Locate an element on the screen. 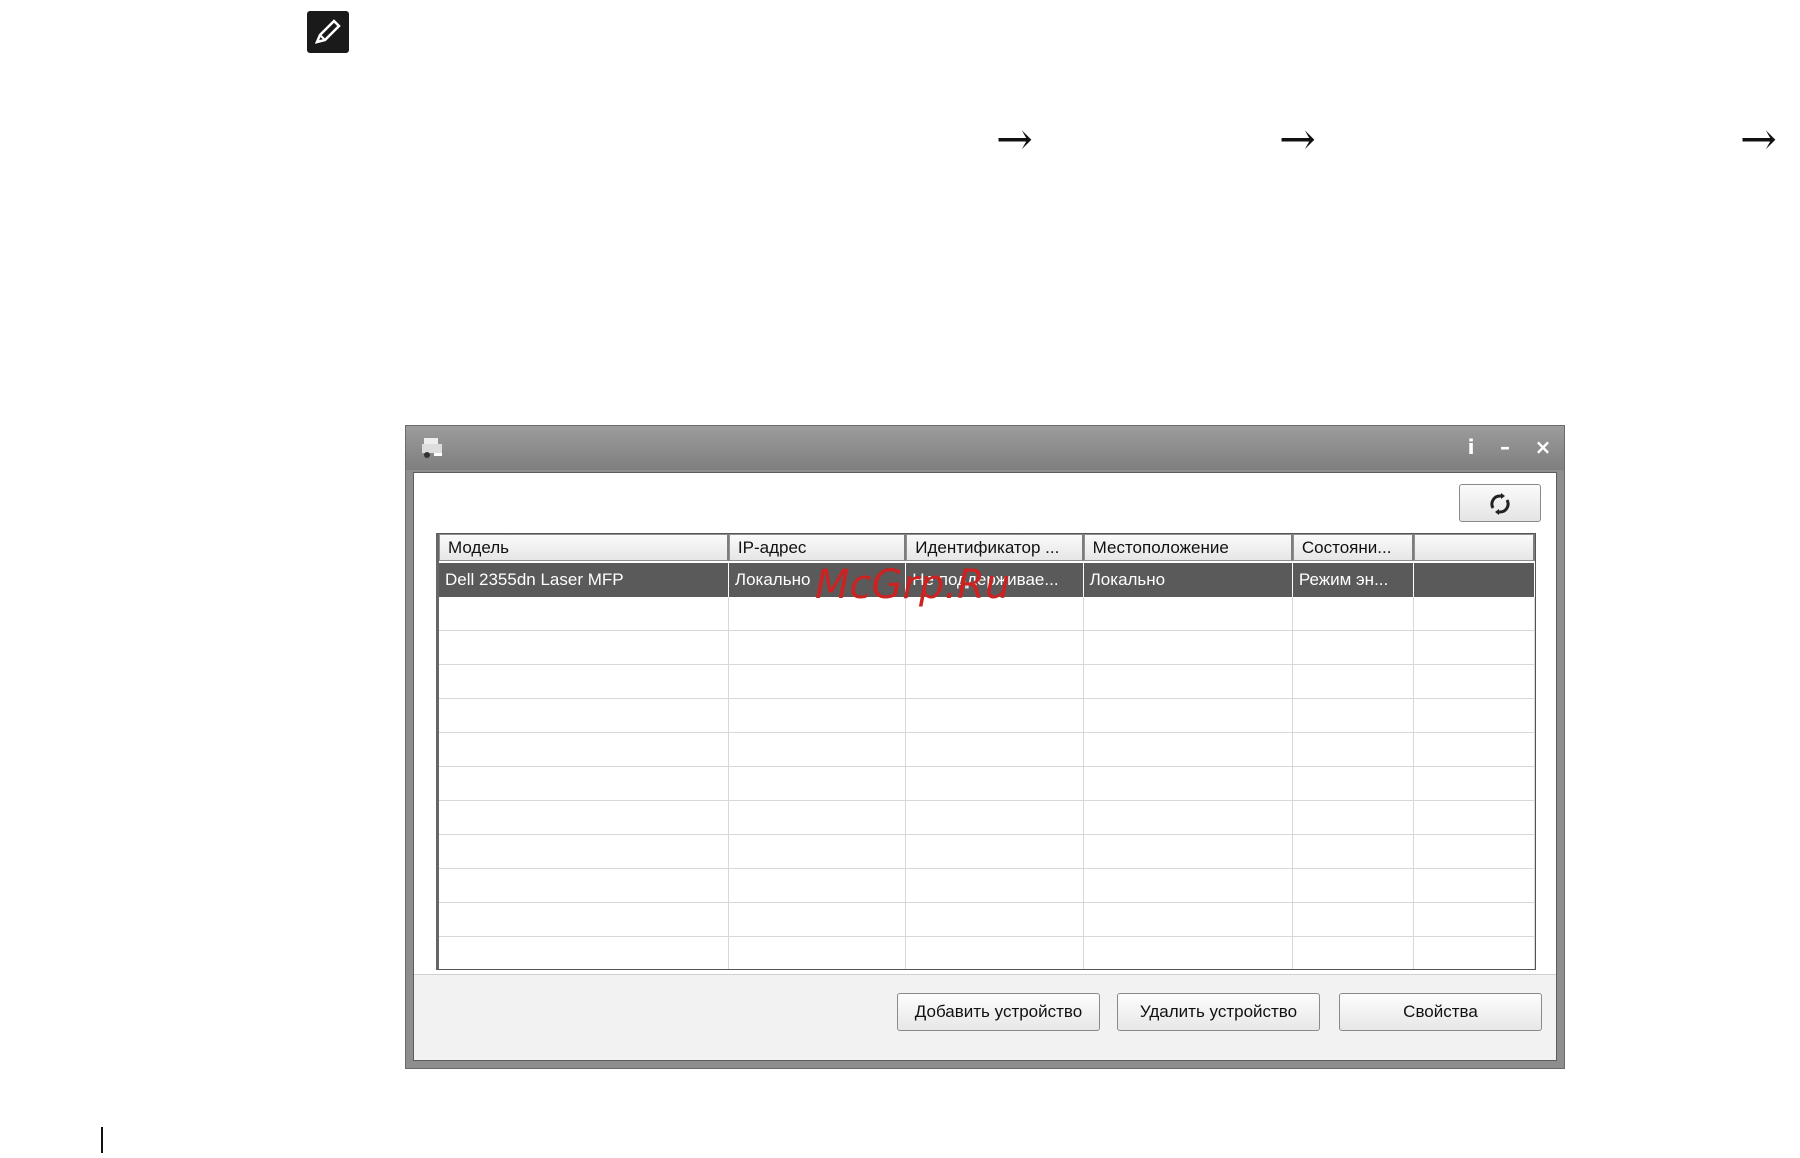  column-header-extra is located at coordinates (1474, 547).